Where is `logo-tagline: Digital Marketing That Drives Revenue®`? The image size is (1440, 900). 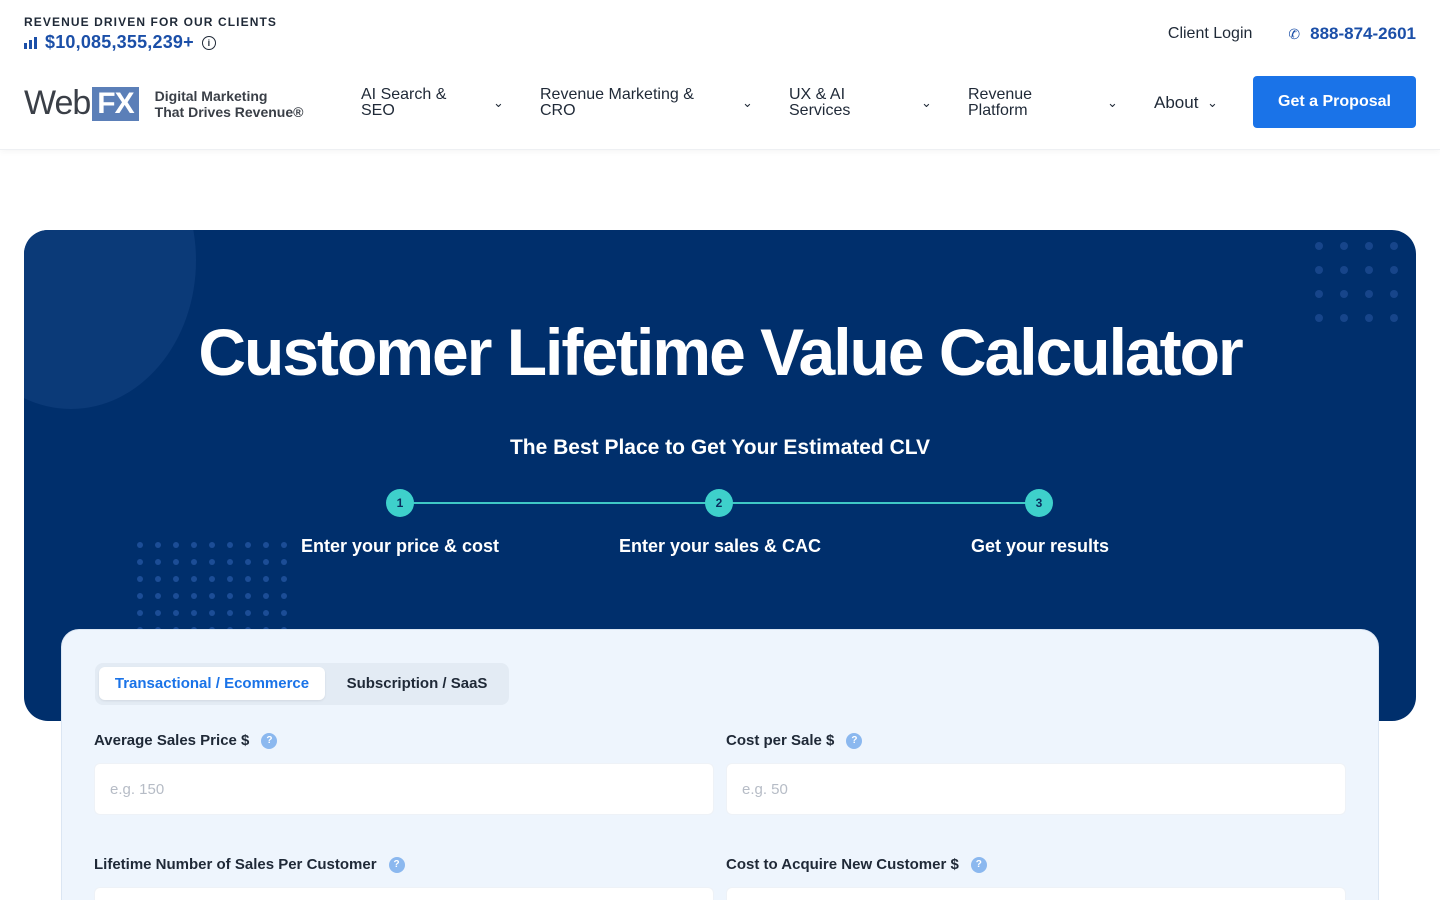
logo-tagline: Digital Marketing That Drives Revenue® is located at coordinates (229, 104).